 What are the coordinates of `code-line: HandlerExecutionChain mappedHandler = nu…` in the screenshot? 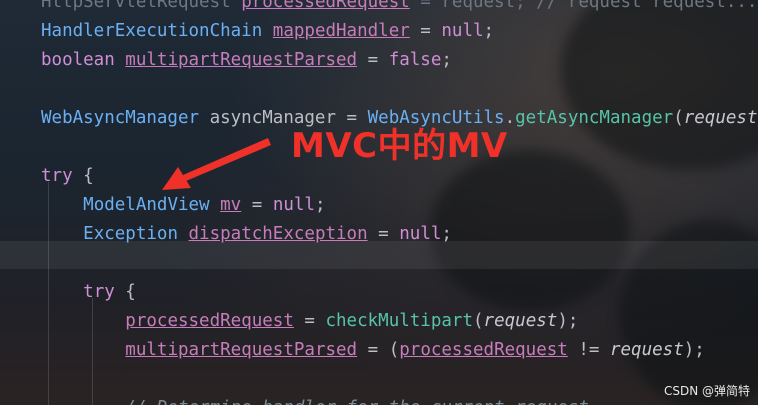 It's located at (267, 31).